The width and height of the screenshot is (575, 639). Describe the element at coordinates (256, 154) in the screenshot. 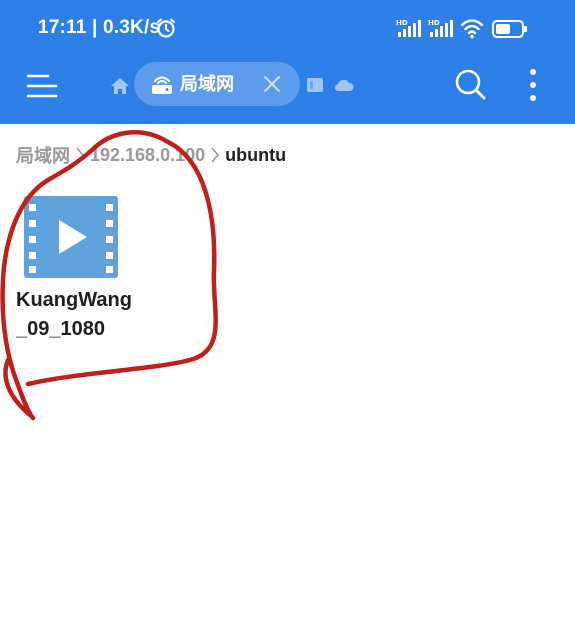

I see `breadcrumb-item-current: ubuntu` at that location.